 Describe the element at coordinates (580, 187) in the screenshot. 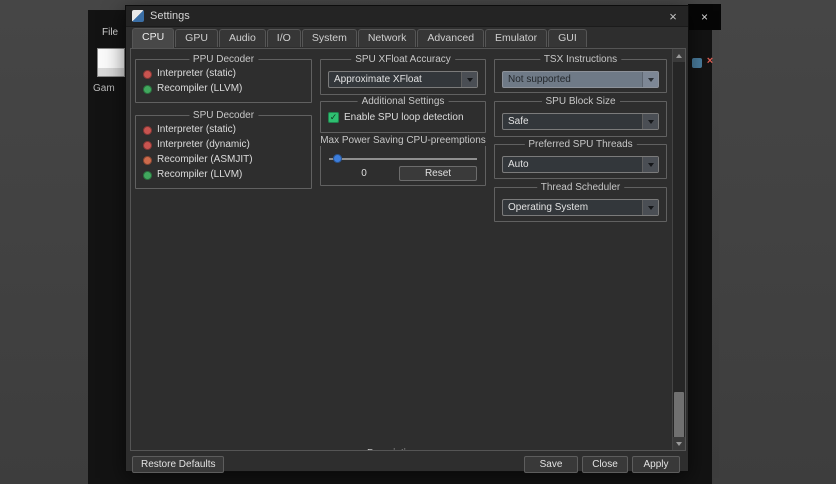

I see `group-title: Thread Scheduler` at that location.